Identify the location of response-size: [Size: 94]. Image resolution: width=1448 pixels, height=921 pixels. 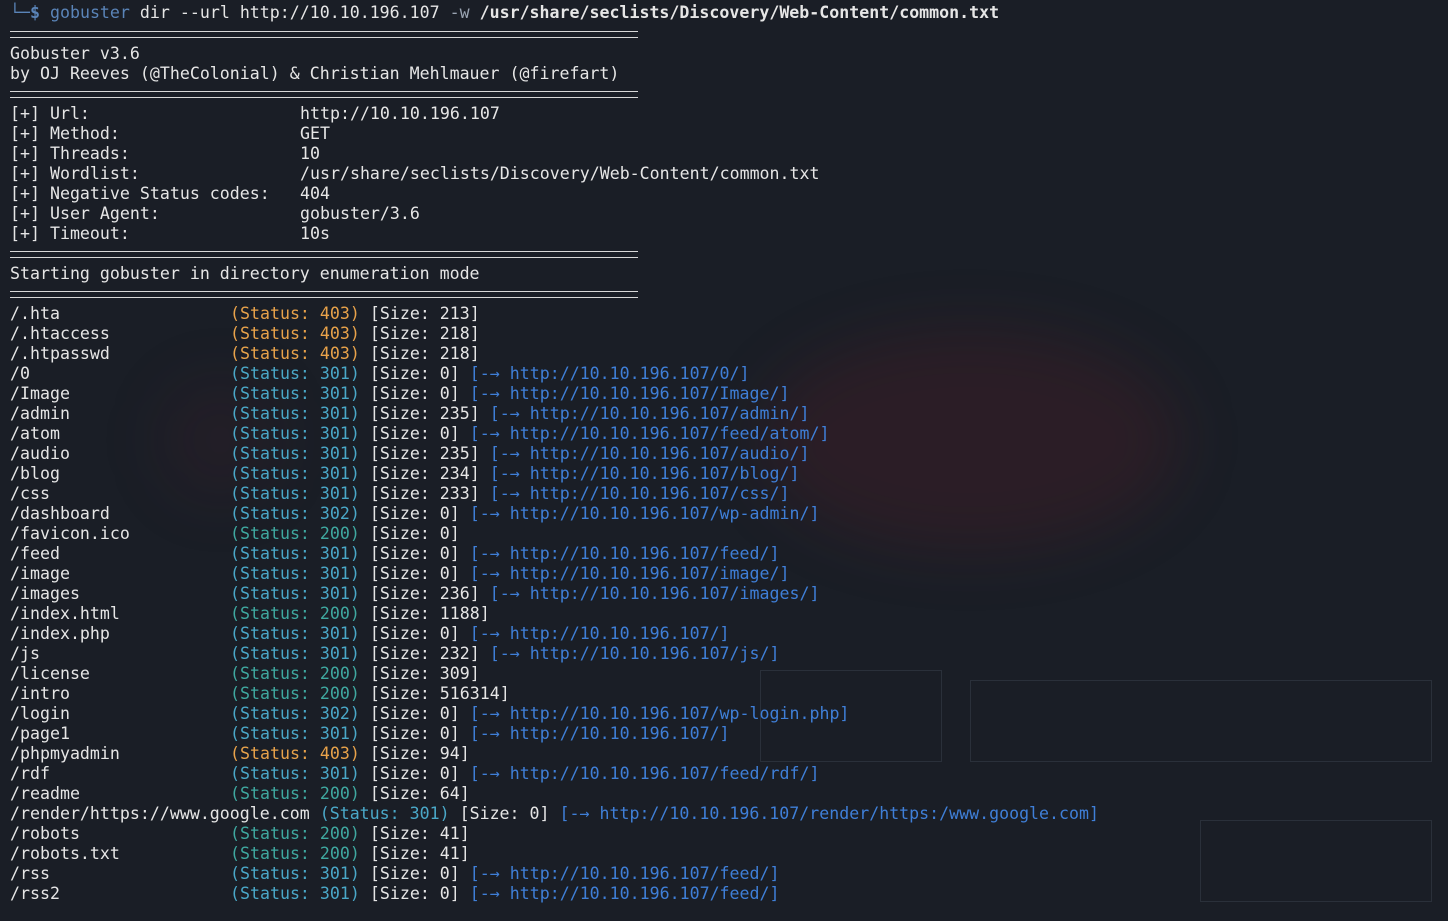
(419, 753).